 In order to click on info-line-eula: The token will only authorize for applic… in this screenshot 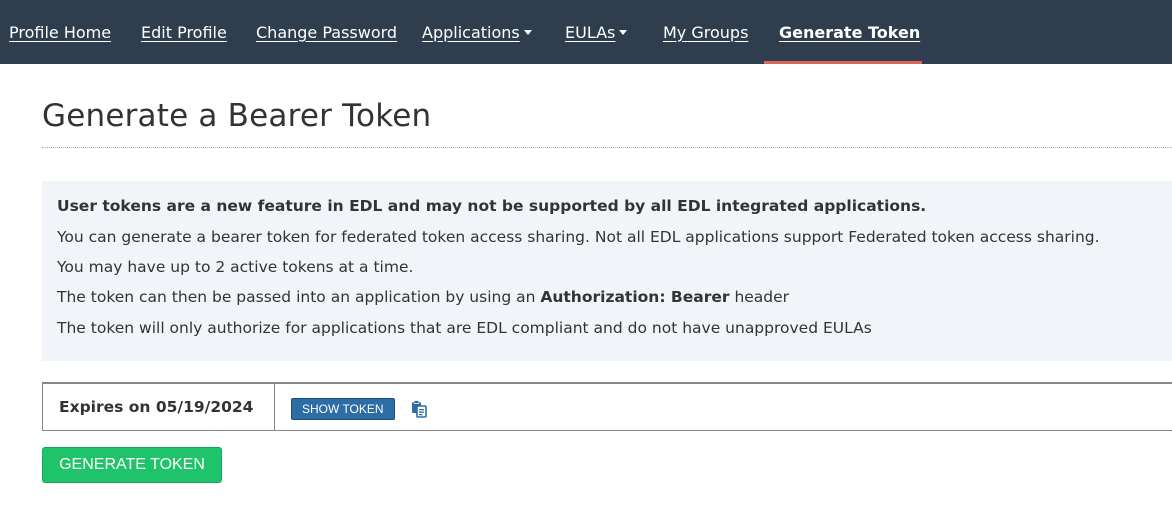, I will do `click(464, 328)`.